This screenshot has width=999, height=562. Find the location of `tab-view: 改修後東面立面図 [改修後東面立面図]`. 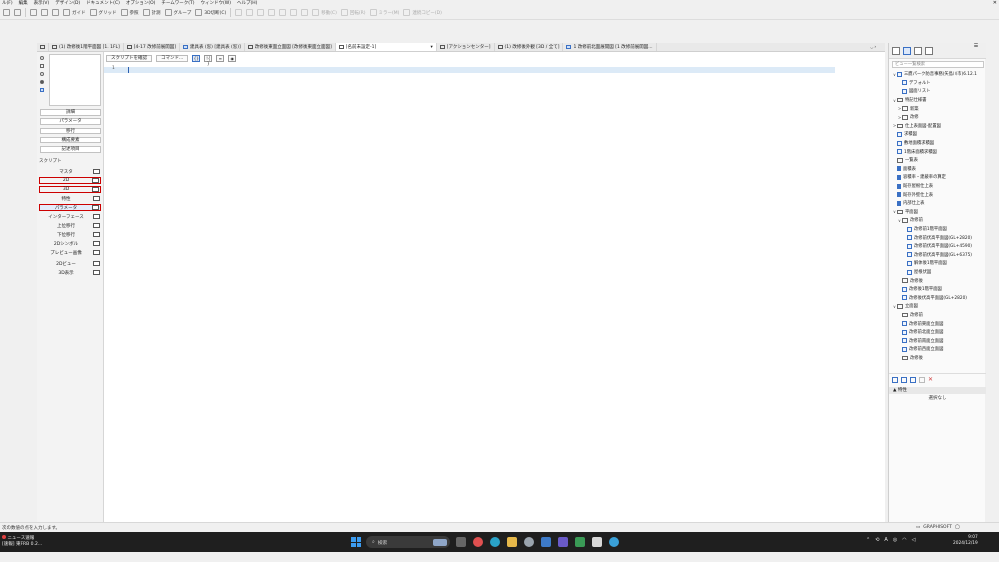

tab-view: 改修後東面立面図 [改修後東面立面図] is located at coordinates (290, 47).